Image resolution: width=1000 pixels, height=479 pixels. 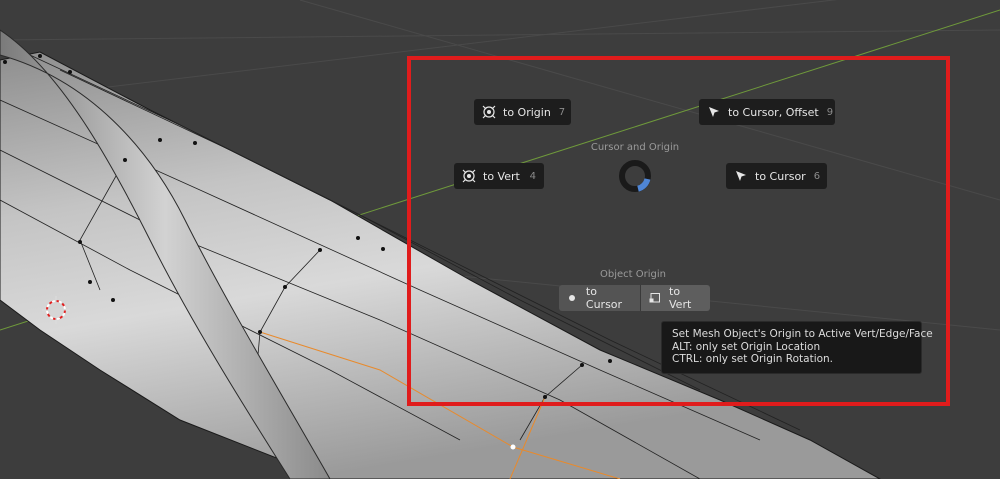 I want to click on object-origin-to-vert-button: to Vert, so click(x=675, y=298).